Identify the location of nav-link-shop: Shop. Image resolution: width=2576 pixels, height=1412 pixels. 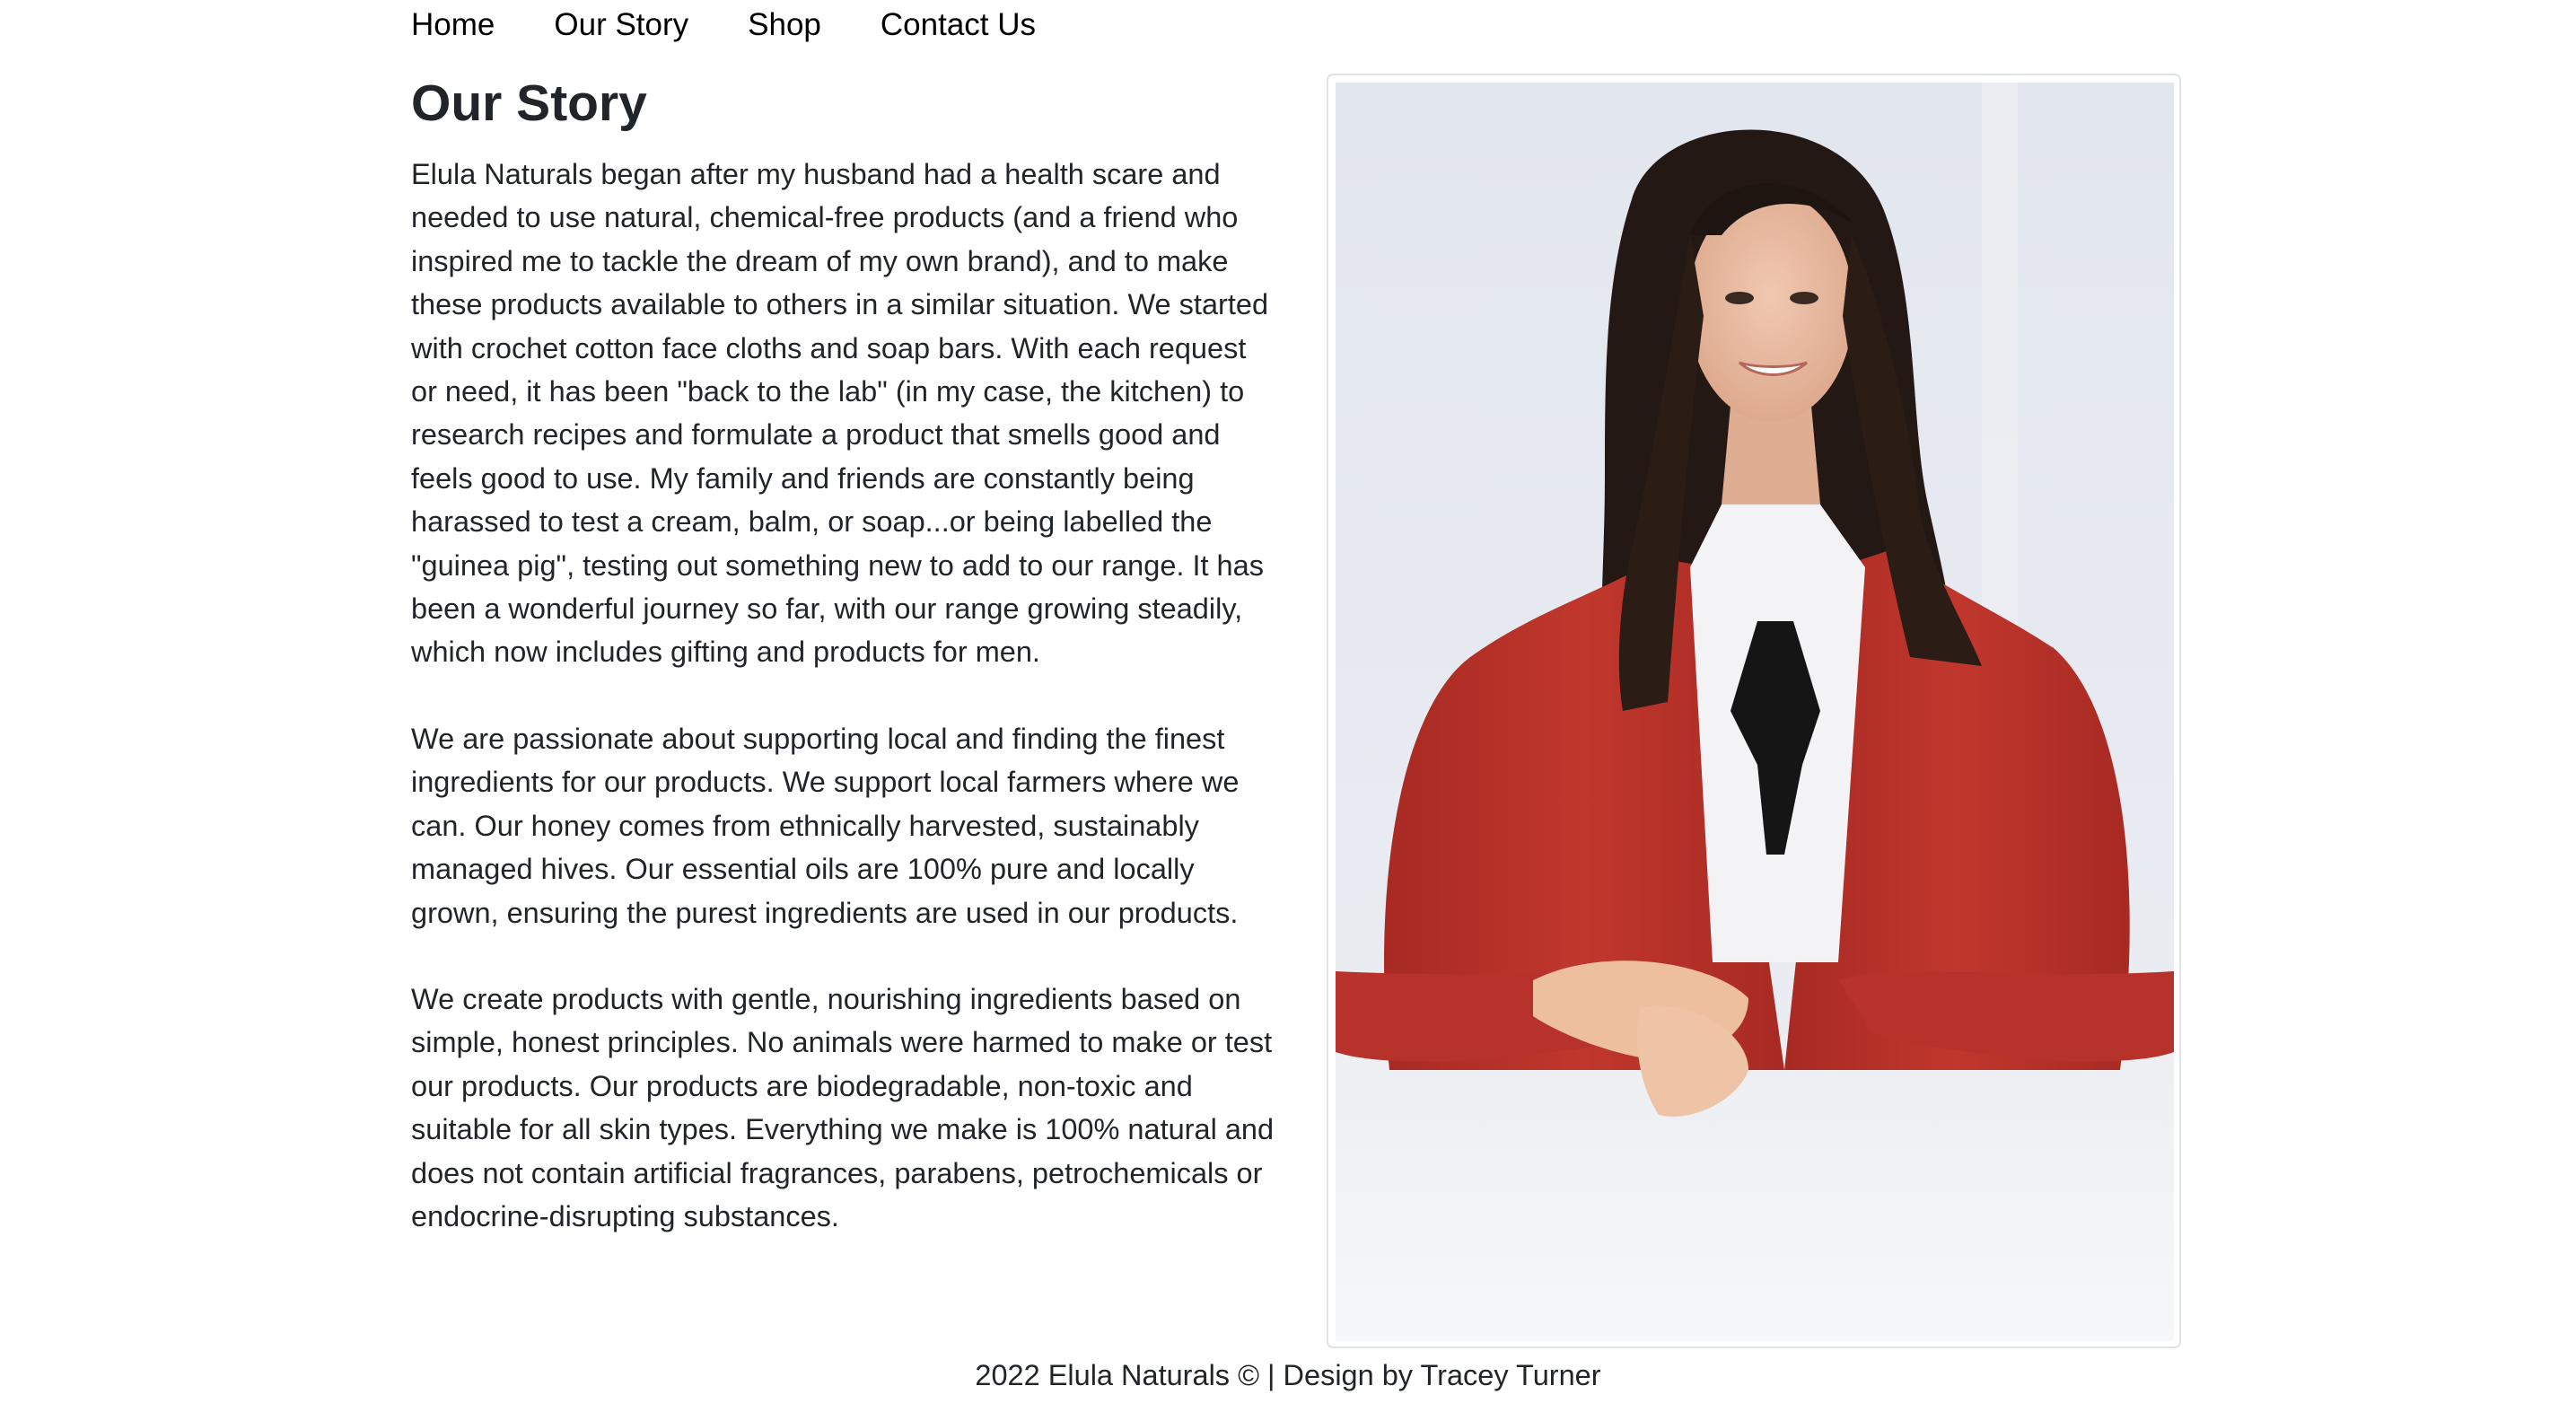
(784, 25).